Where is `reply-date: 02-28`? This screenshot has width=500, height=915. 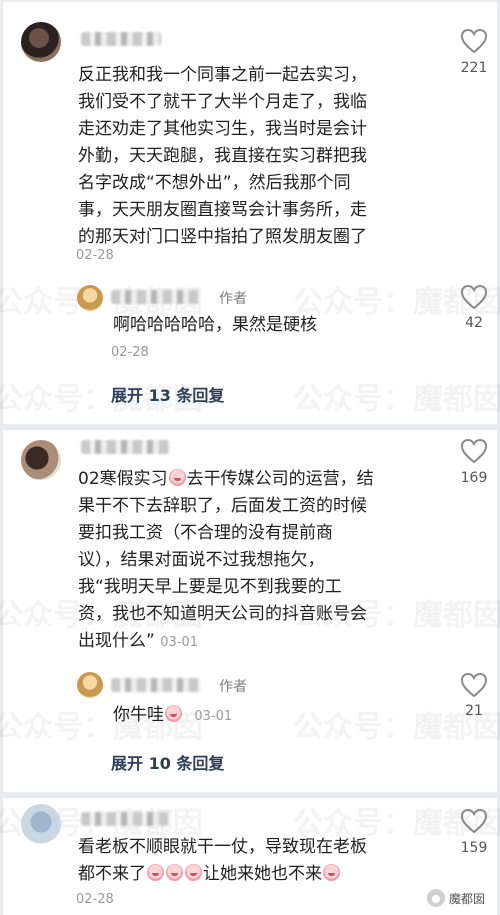
reply-date: 02-28 is located at coordinates (130, 352).